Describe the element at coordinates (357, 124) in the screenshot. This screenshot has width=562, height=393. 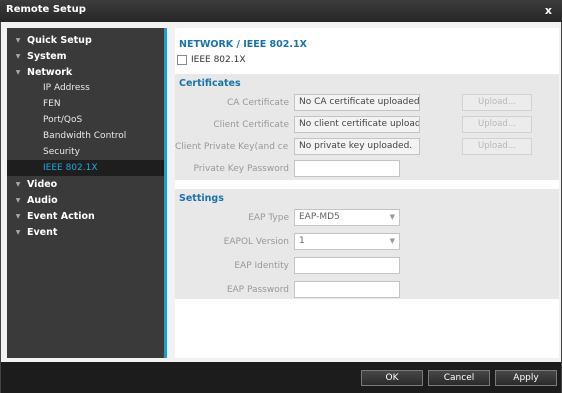
I see `client-certificate-field: No client certificate uploaded.` at that location.